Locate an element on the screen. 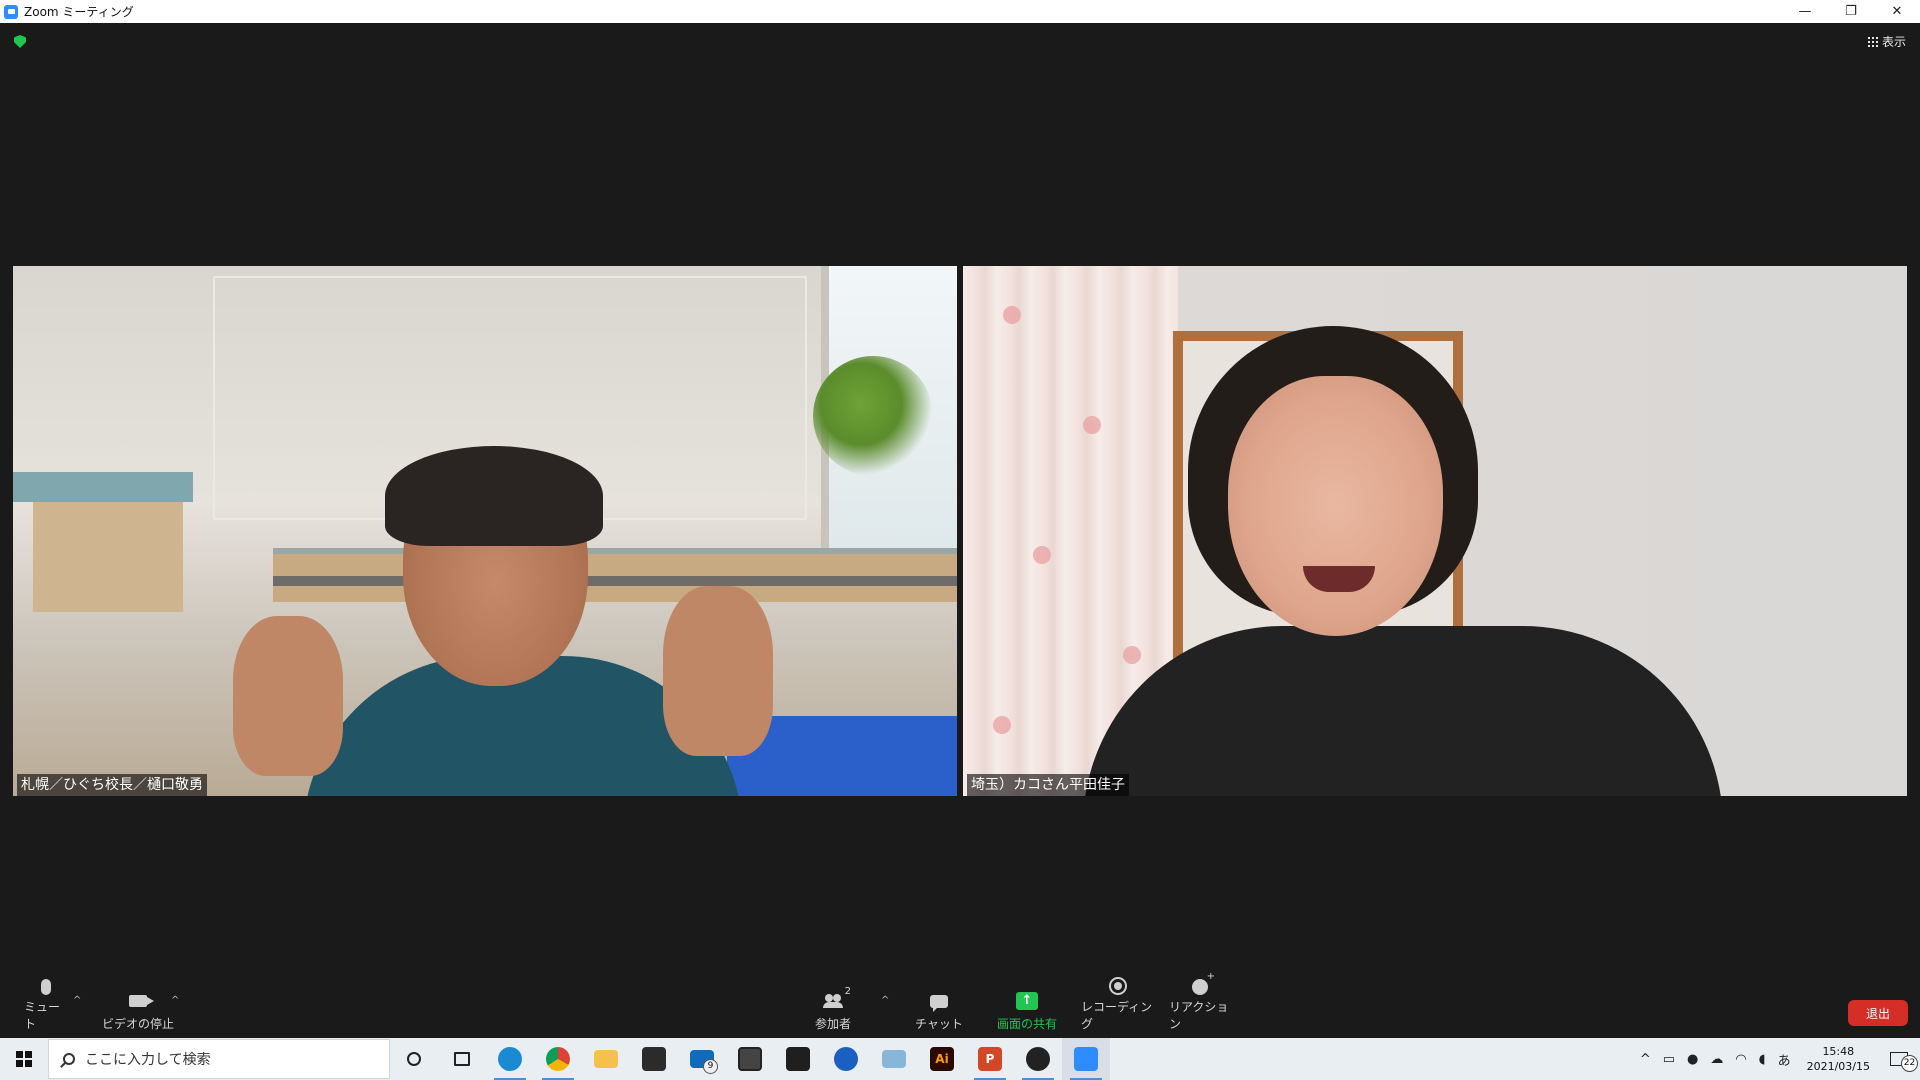 This screenshot has height=1080, width=1920. zoom-app-icon is located at coordinates (11, 11).